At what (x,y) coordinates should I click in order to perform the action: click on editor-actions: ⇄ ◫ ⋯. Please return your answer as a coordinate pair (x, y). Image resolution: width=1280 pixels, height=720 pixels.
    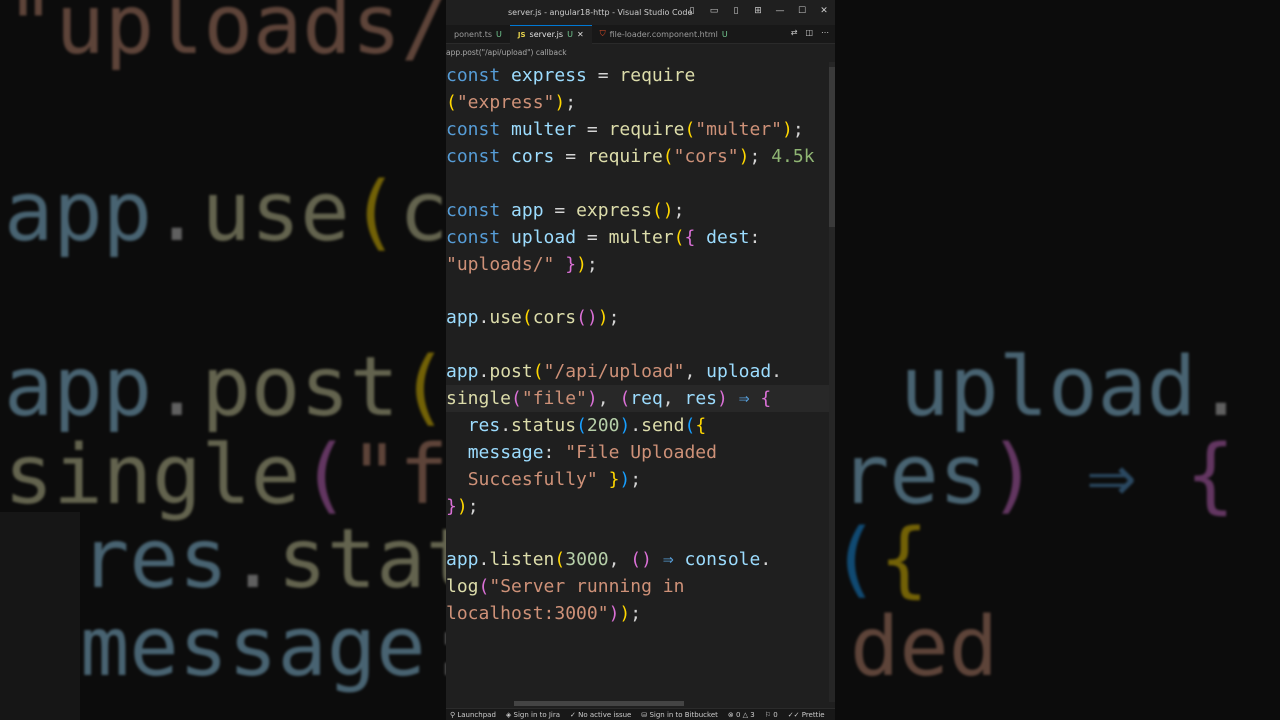
    Looking at the image, I should click on (810, 32).